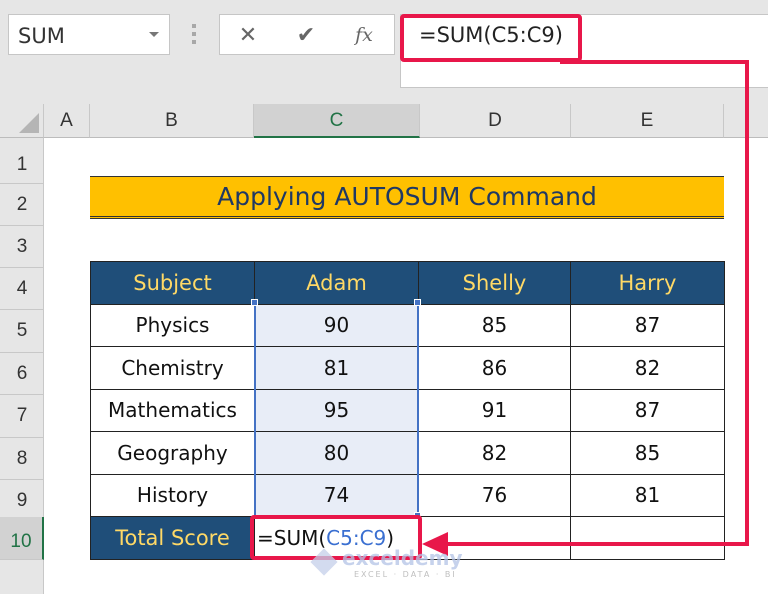 The image size is (768, 594). What do you see at coordinates (336, 453) in the screenshot?
I see `cell-adam: 80` at bounding box center [336, 453].